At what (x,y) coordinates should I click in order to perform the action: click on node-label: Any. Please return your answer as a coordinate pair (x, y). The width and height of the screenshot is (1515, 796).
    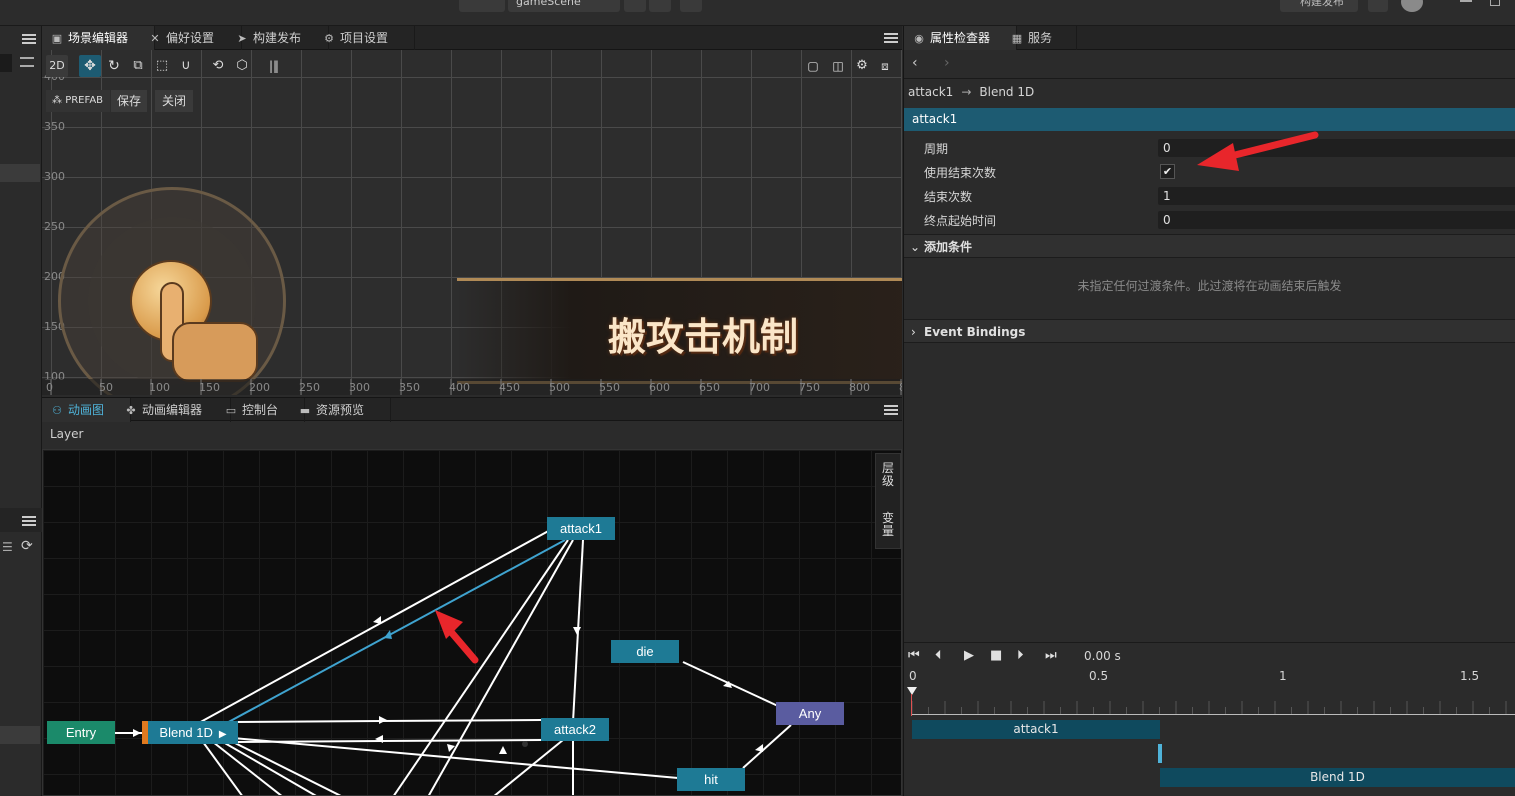
    Looking at the image, I should click on (810, 713).